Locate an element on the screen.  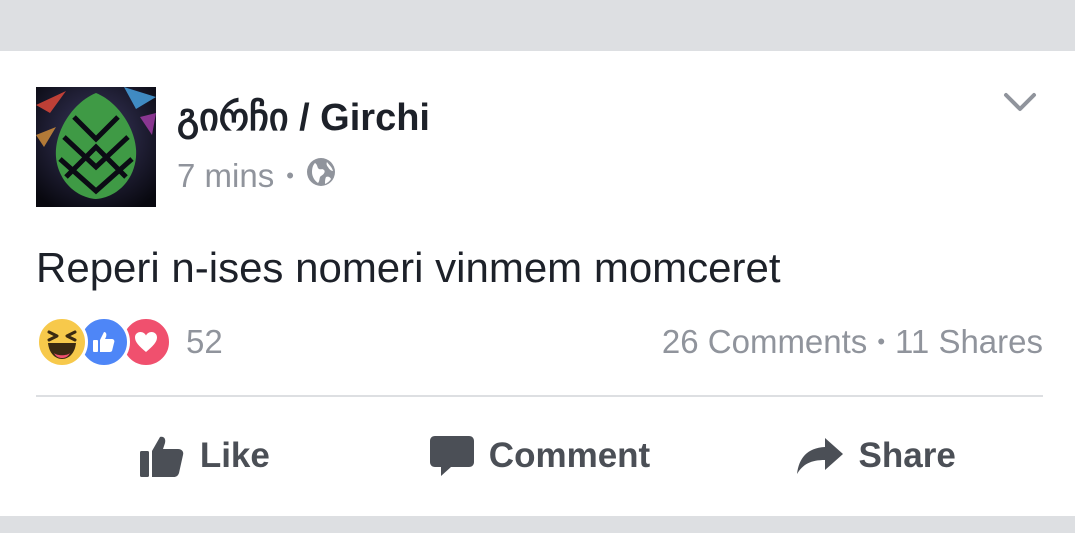
author-name: გირჩი / Girchi is located at coordinates (303, 117).